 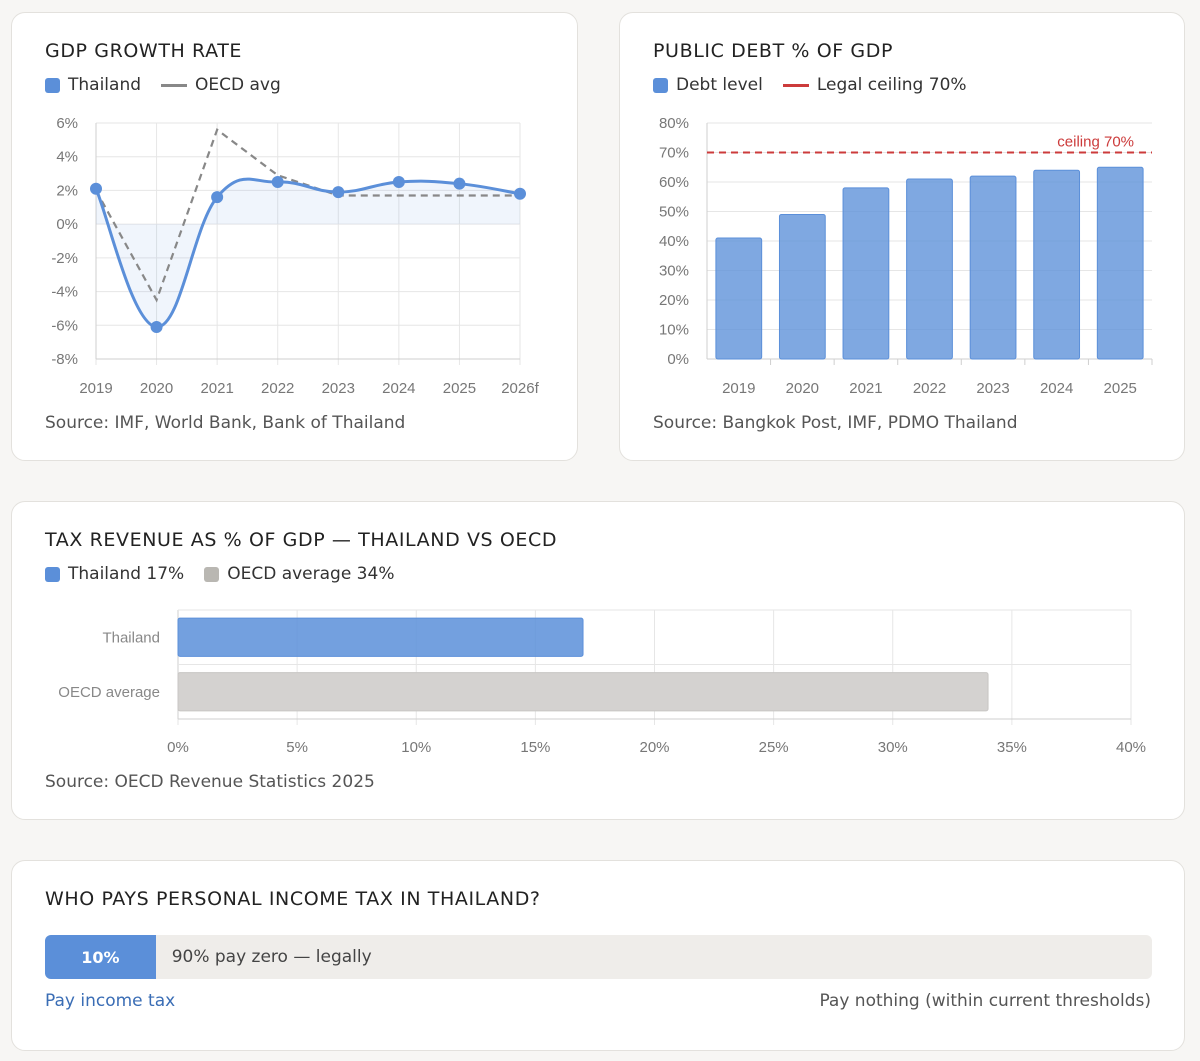 What do you see at coordinates (67, 123) in the screenshot?
I see `gdp-y-tick-label: 6%` at bounding box center [67, 123].